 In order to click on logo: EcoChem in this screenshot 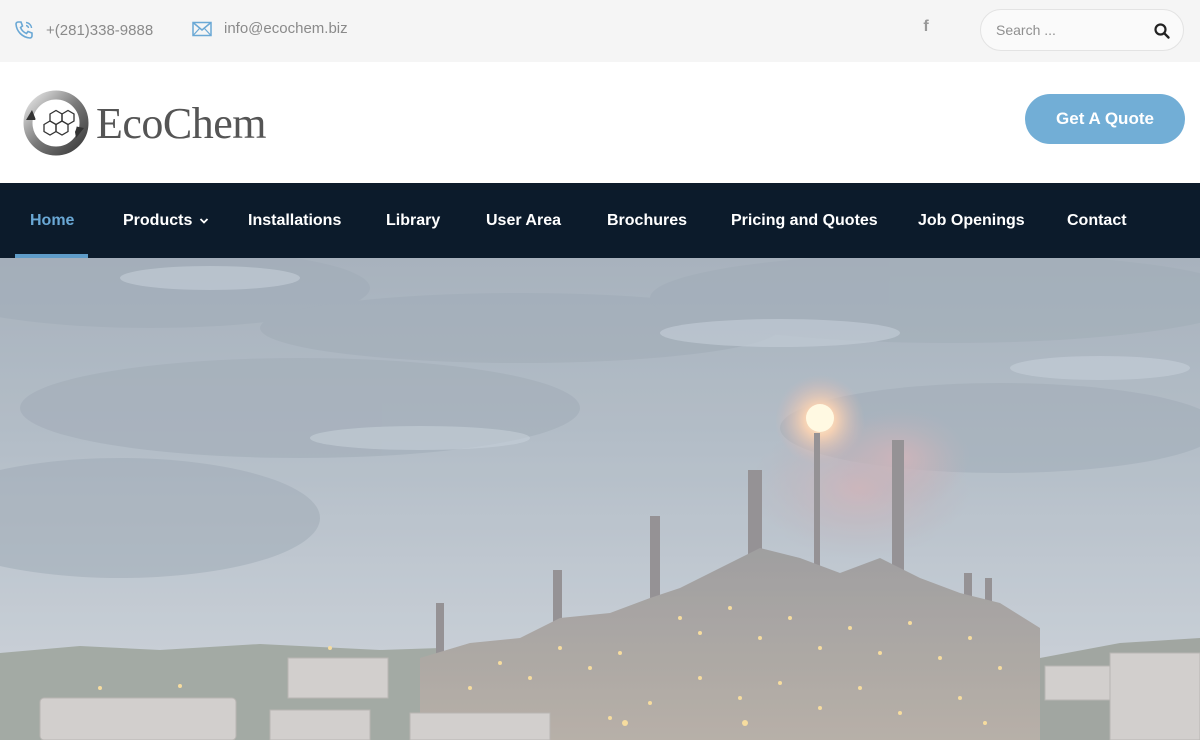, I will do `click(144, 123)`.